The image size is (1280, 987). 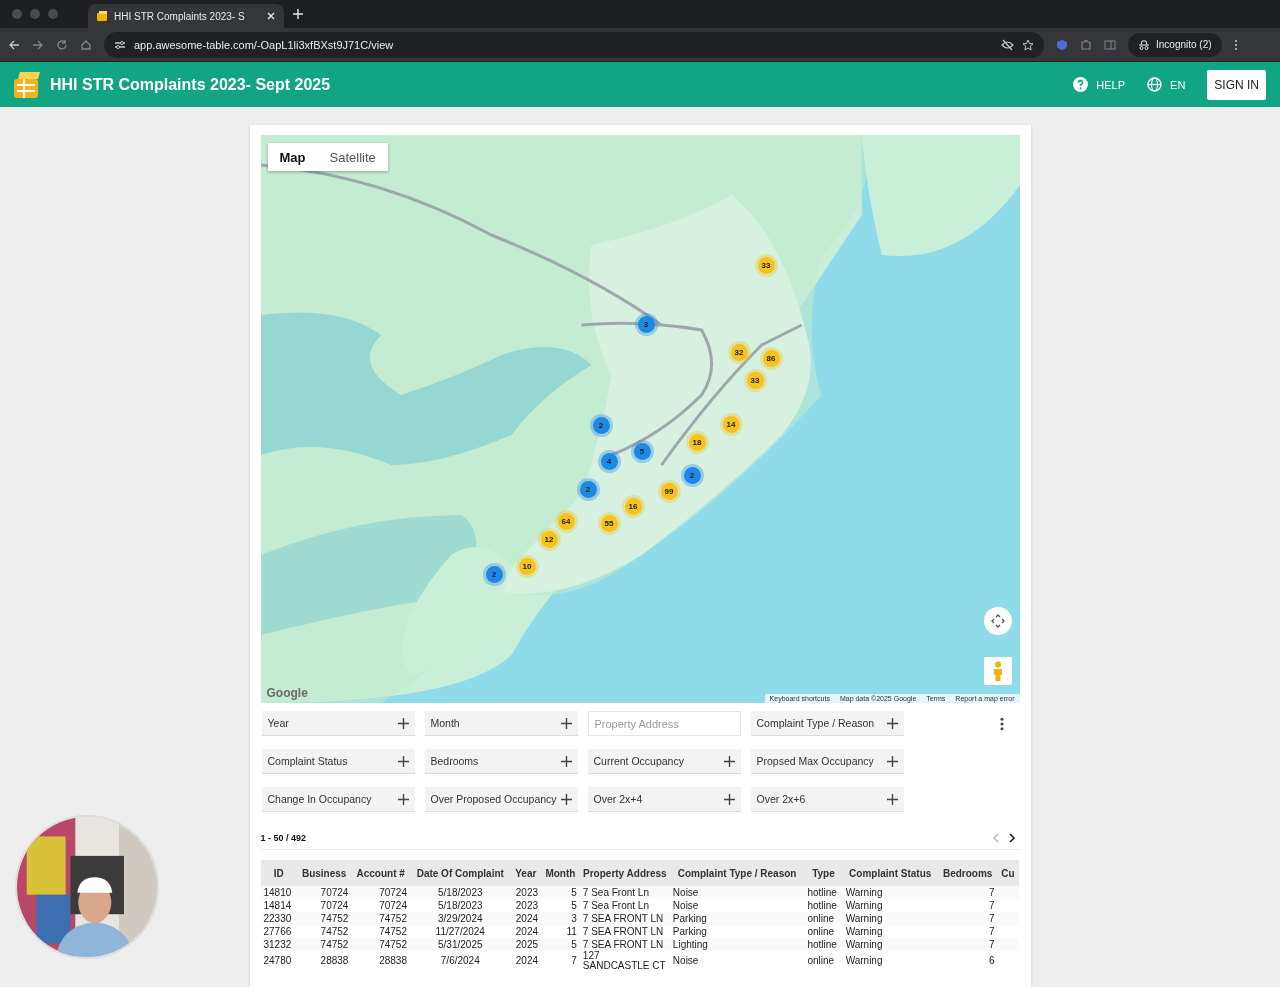 I want to click on table-cell: Lighting, so click(x=737, y=944).